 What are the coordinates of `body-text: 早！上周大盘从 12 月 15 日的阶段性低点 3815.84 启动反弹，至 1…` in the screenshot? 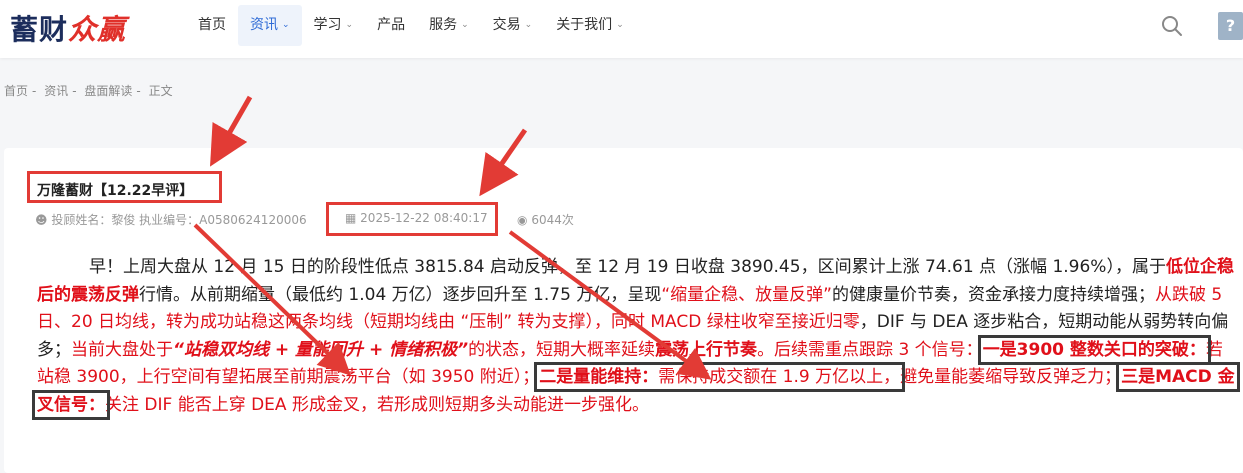 It's located at (627, 267).